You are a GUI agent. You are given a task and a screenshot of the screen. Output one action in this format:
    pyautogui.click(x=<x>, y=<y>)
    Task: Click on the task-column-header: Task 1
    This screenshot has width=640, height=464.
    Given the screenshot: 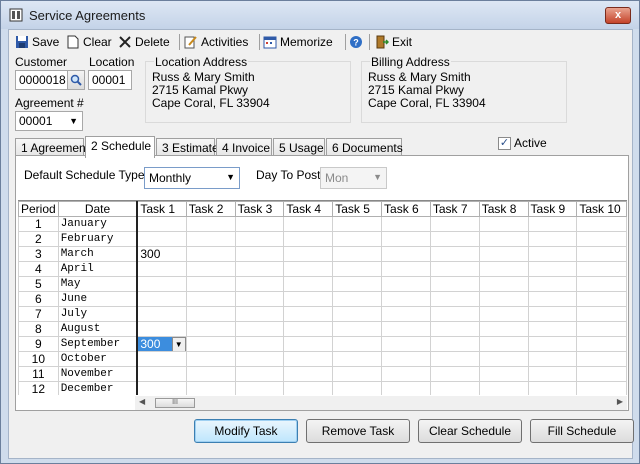 What is the action you would take?
    pyautogui.click(x=161, y=209)
    